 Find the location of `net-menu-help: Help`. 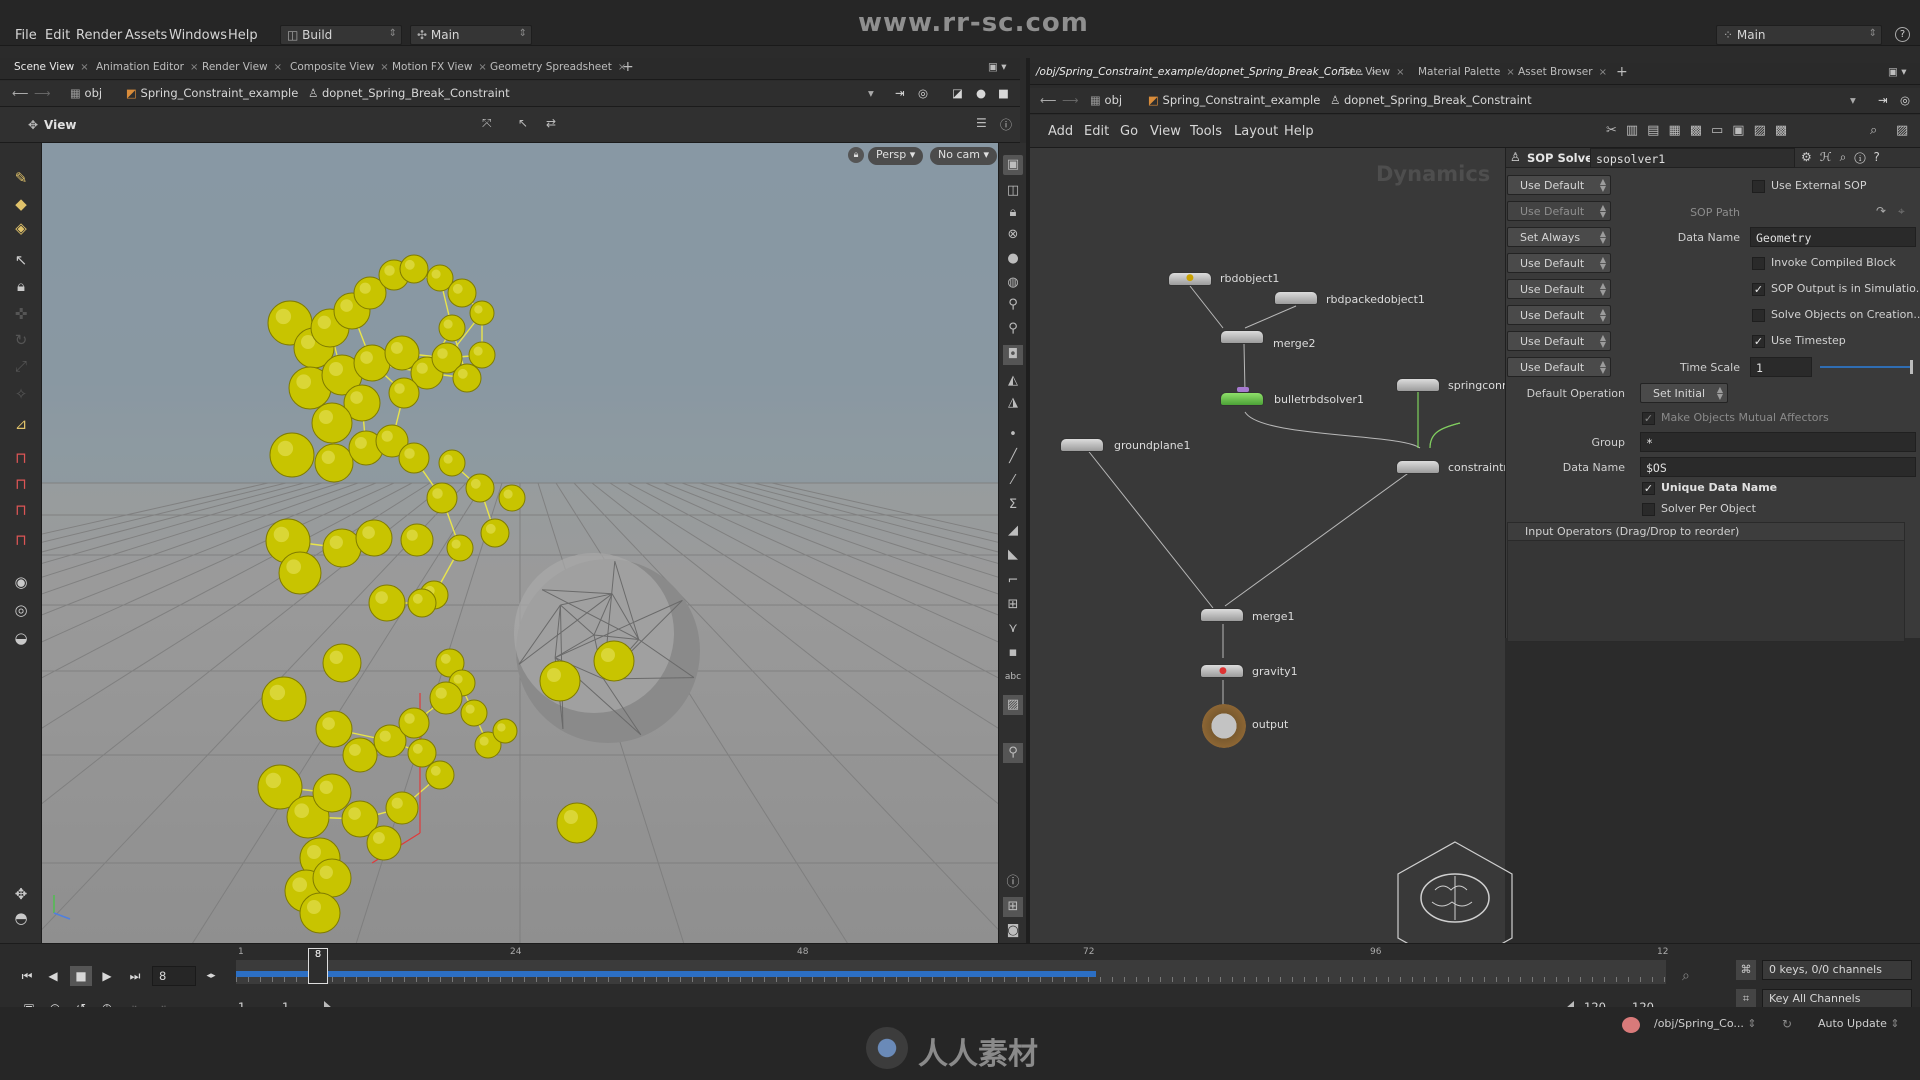

net-menu-help: Help is located at coordinates (1299, 131).